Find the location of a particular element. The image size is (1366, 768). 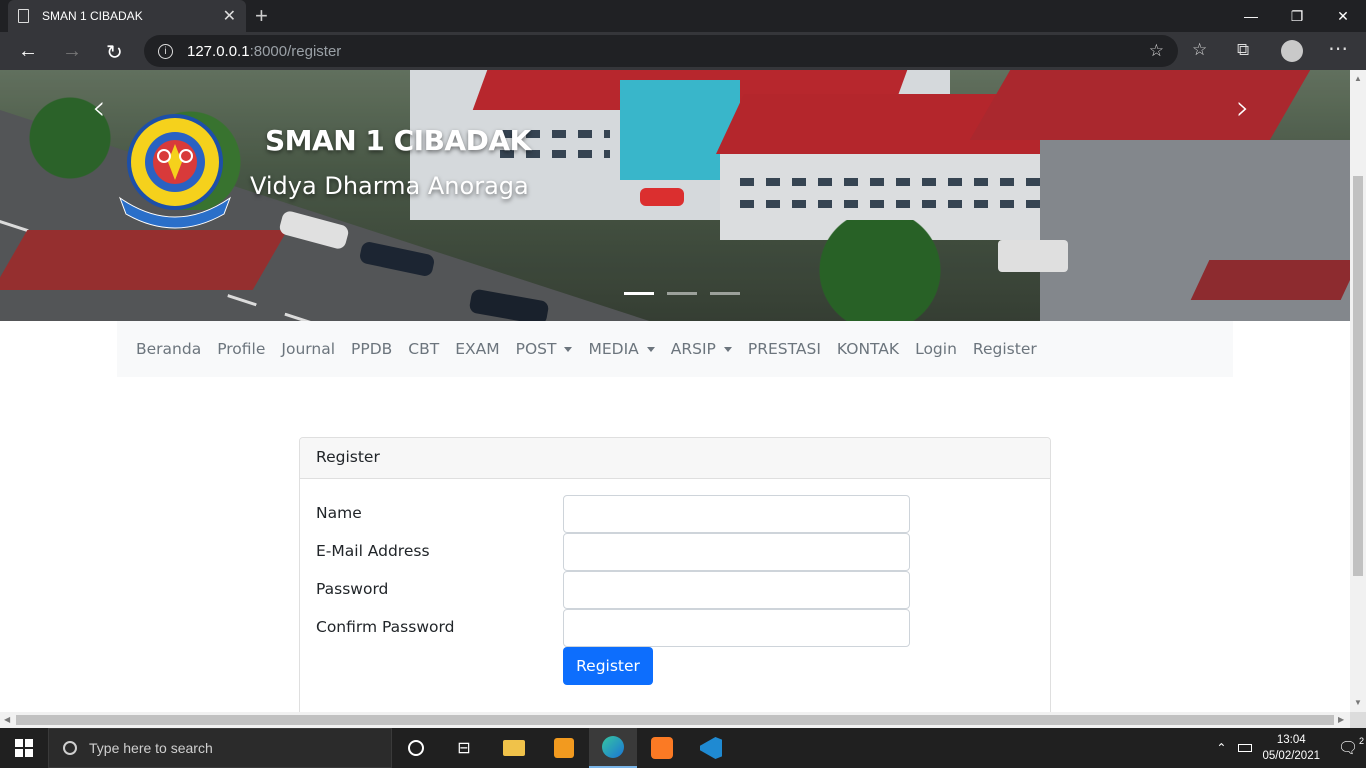

scroll-right-icon: ▶ is located at coordinates (1341, 719).